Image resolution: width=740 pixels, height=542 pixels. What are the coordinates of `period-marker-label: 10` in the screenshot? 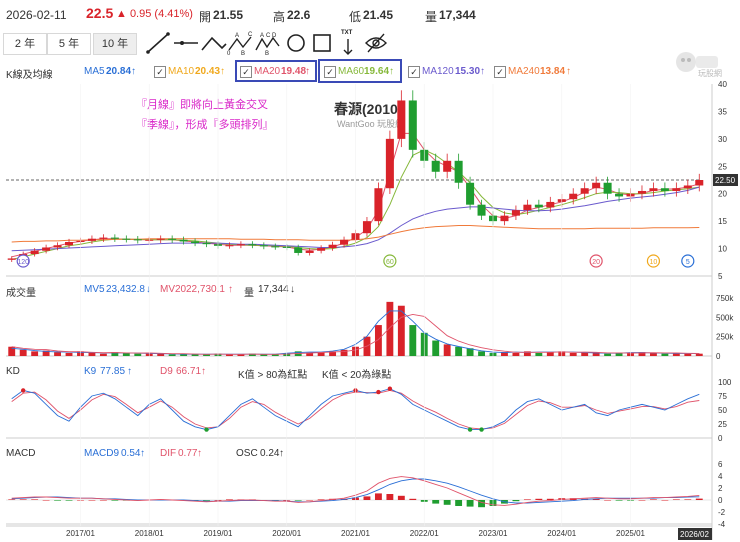 It's located at (654, 262).